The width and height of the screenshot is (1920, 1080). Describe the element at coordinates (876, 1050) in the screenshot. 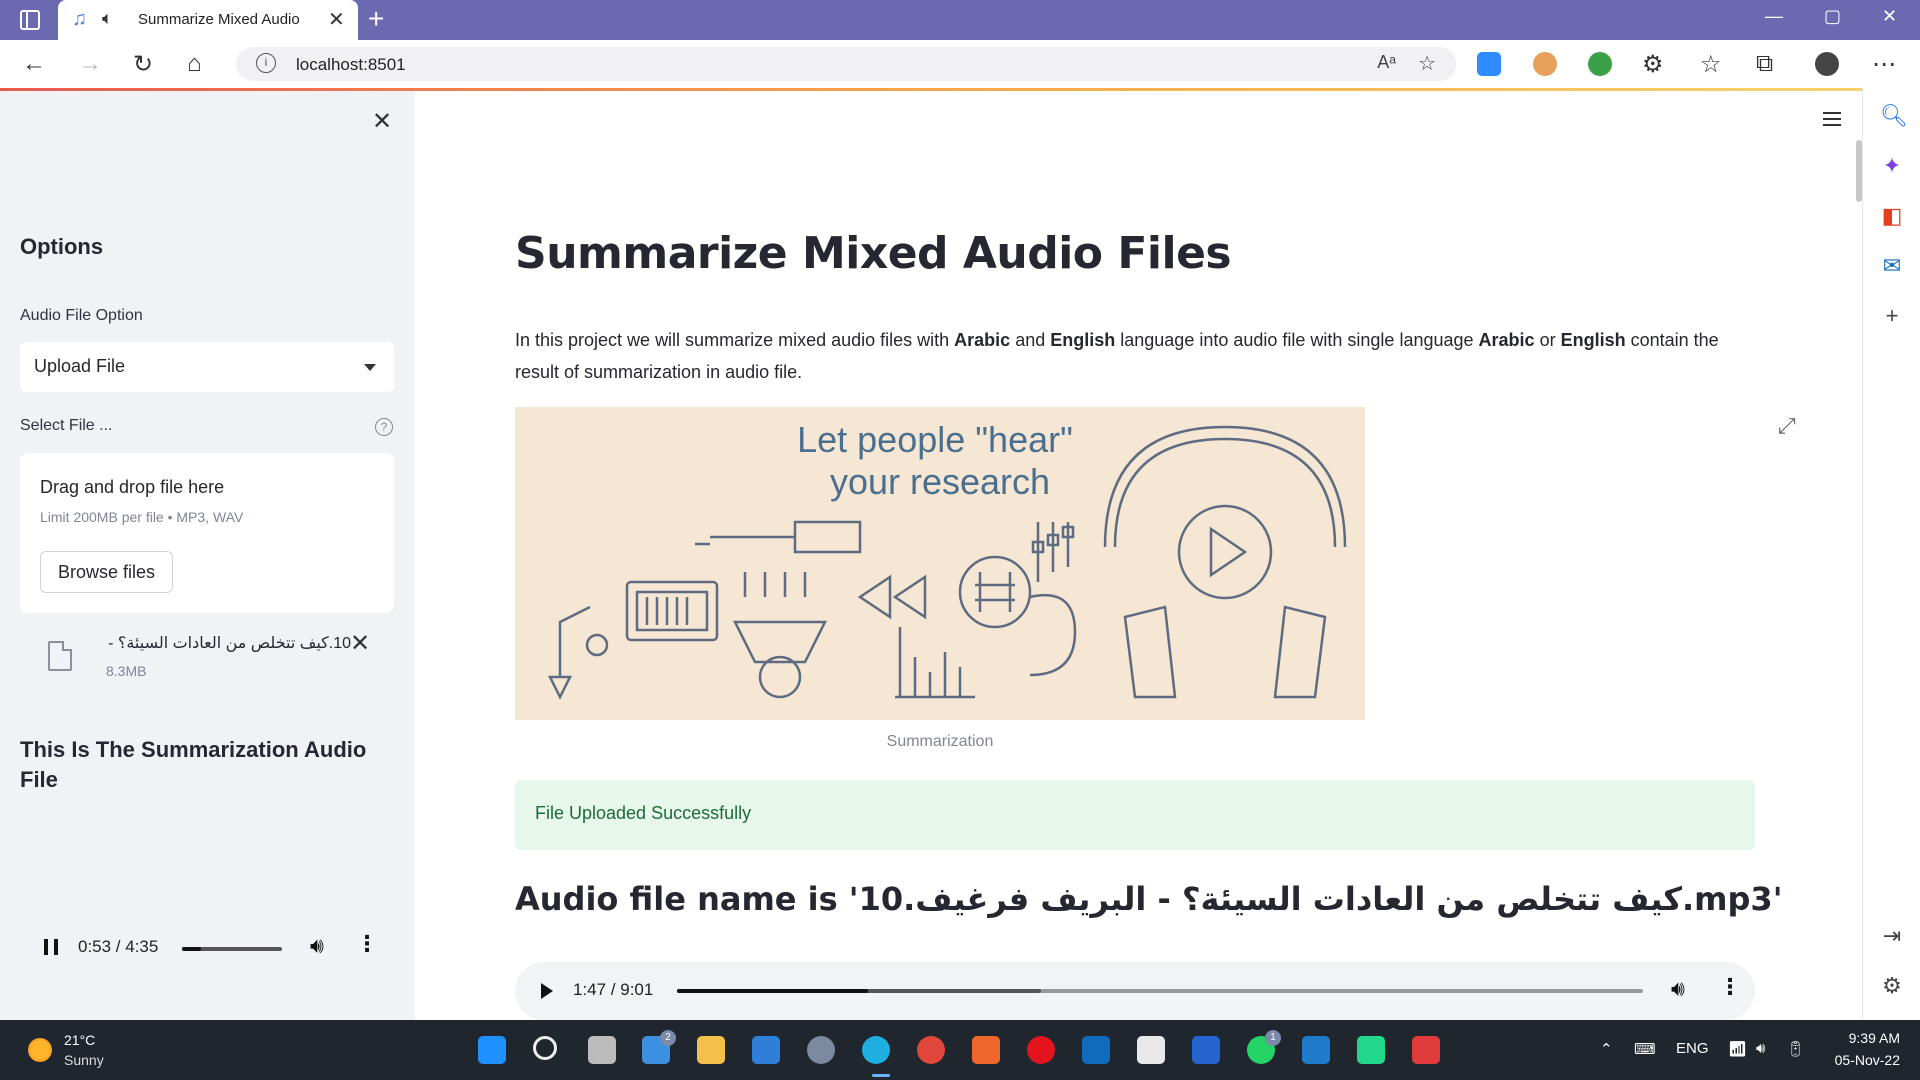

I see `edge-icon` at that location.